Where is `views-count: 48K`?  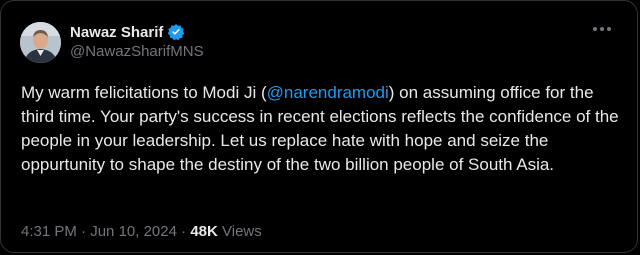 views-count: 48K is located at coordinates (204, 231).